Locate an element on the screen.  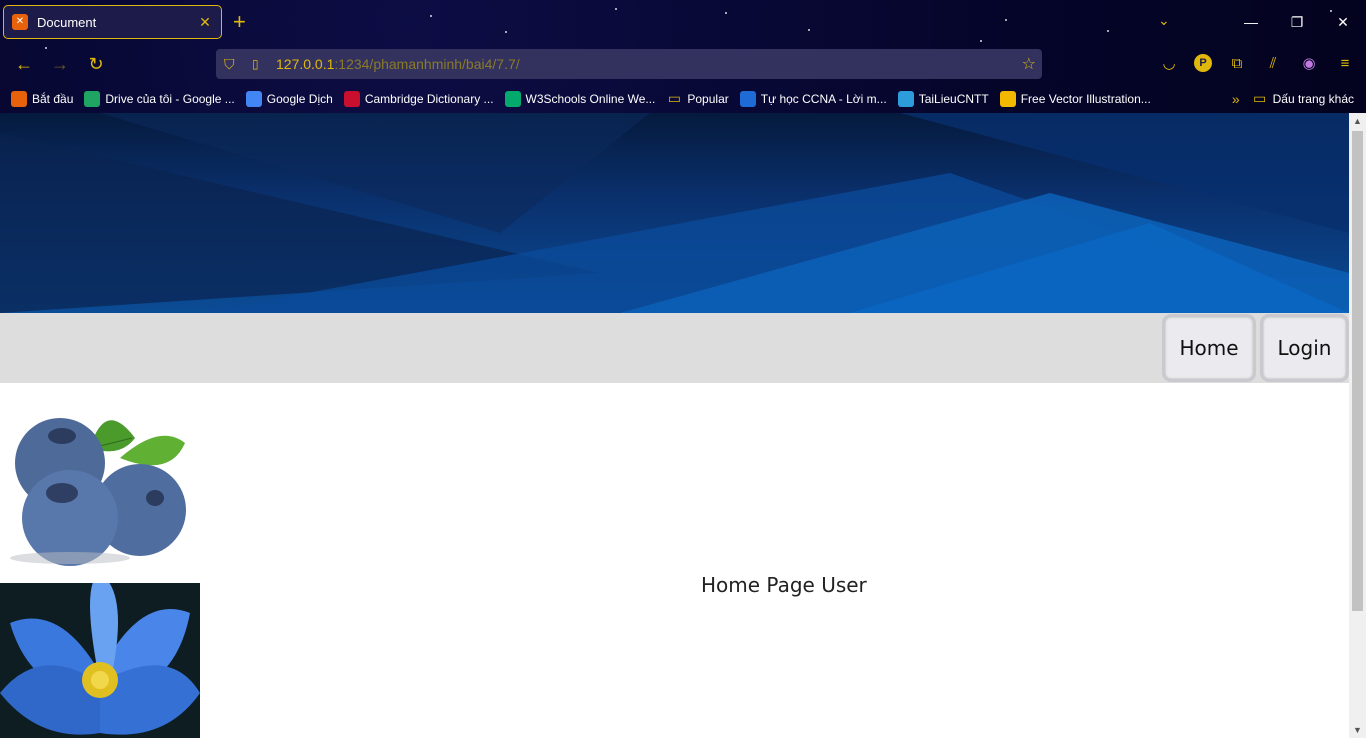
firefox-icon is located at coordinates (19, 98).